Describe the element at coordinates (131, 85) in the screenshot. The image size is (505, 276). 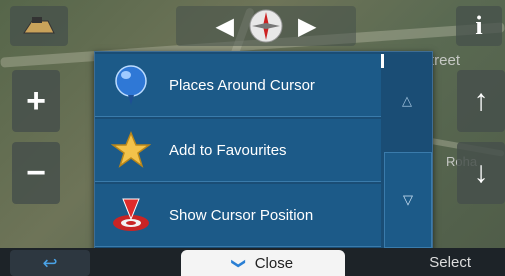
I see `balloon-pin-icon` at that location.